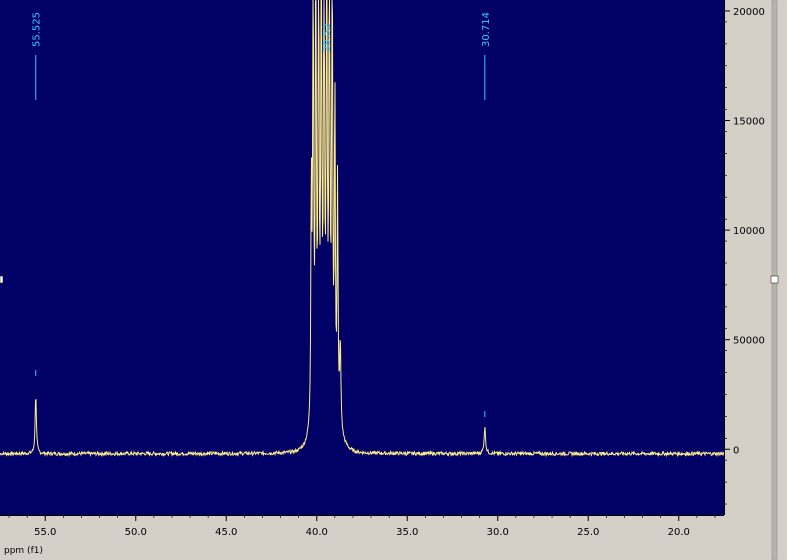 This screenshot has height=560, width=787. What do you see at coordinates (226, 532) in the screenshot?
I see `x-tick-label: 45.0` at bounding box center [226, 532].